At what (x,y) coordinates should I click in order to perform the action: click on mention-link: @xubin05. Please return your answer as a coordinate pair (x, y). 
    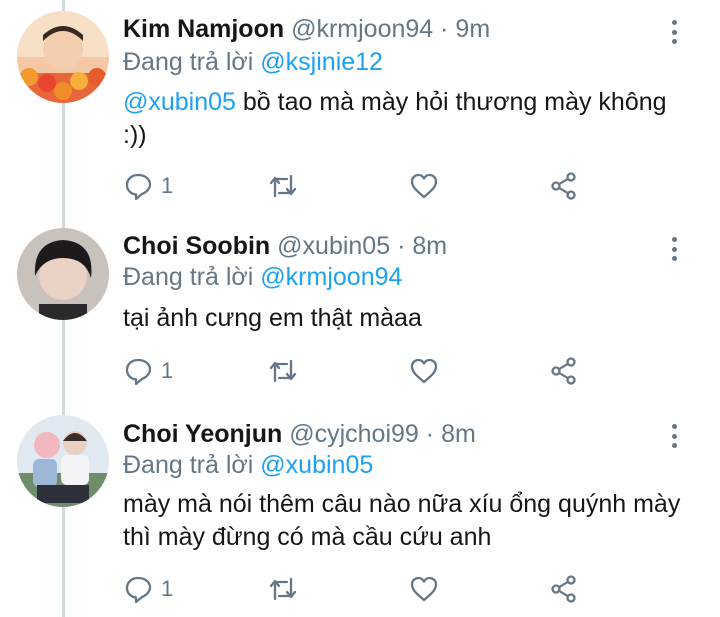
    Looking at the image, I should click on (179, 102).